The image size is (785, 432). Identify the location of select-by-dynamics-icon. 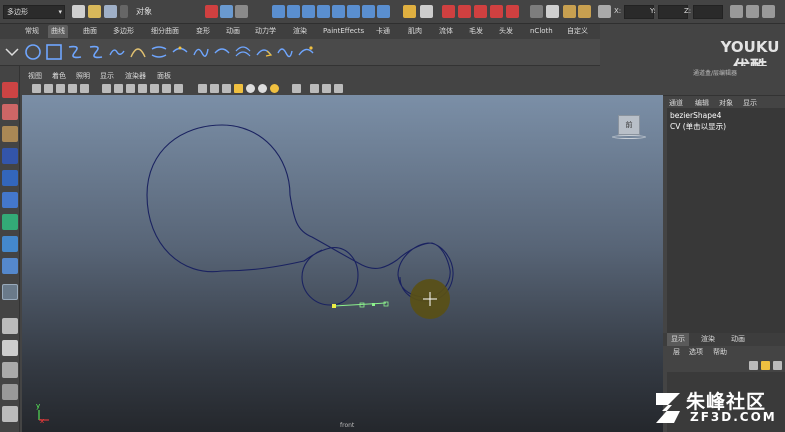
(353, 11).